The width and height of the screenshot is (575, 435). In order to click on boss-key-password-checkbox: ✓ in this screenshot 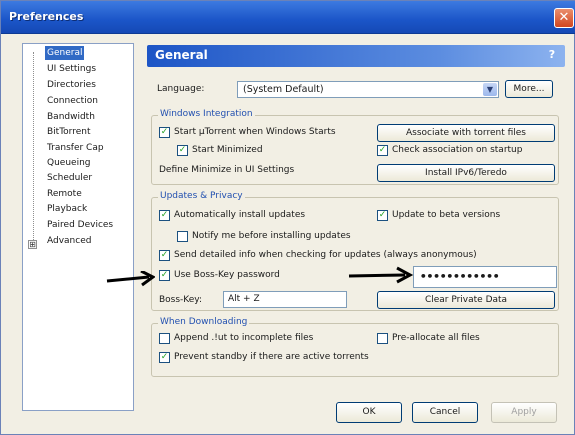, I will do `click(164, 275)`.